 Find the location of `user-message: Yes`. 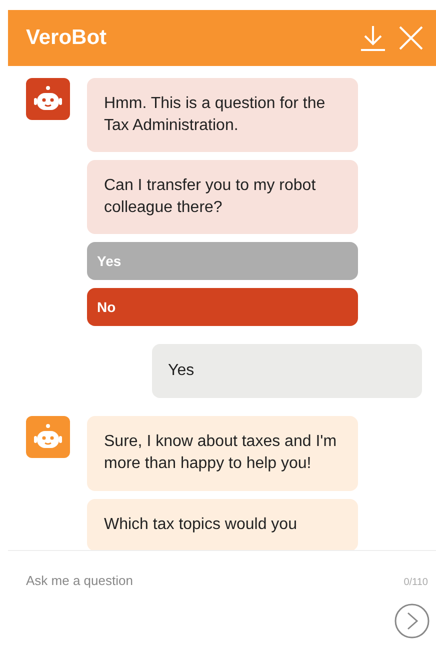

user-message: Yes is located at coordinates (287, 371).